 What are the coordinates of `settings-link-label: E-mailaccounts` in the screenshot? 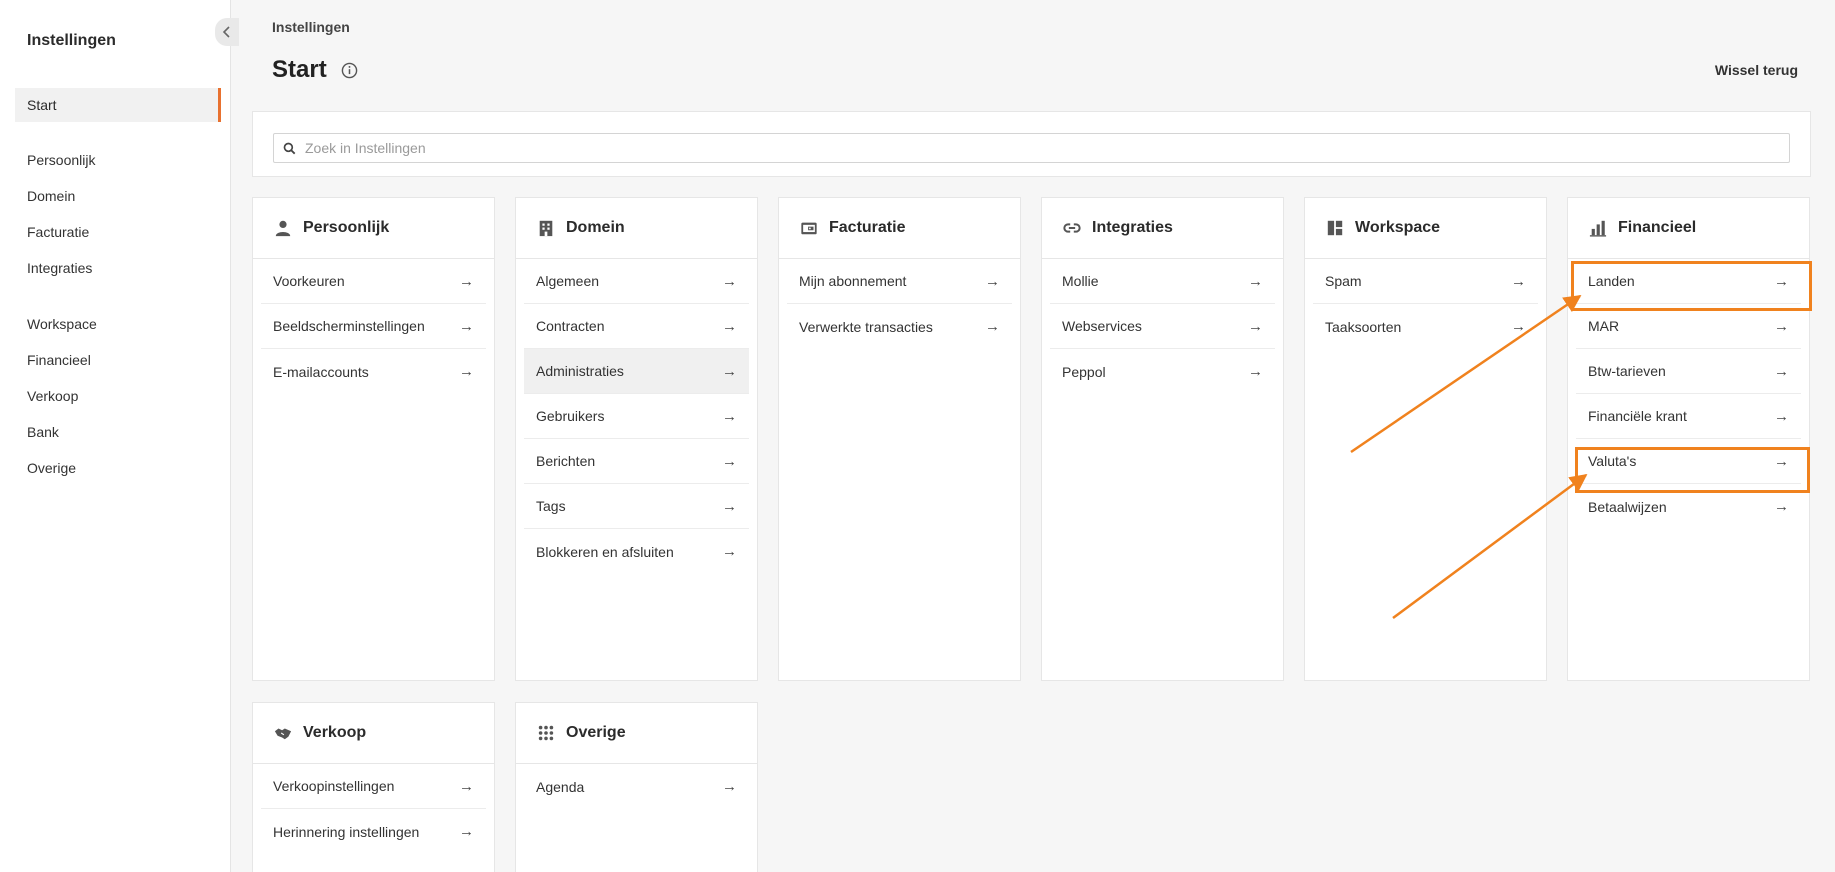 It's located at (321, 371).